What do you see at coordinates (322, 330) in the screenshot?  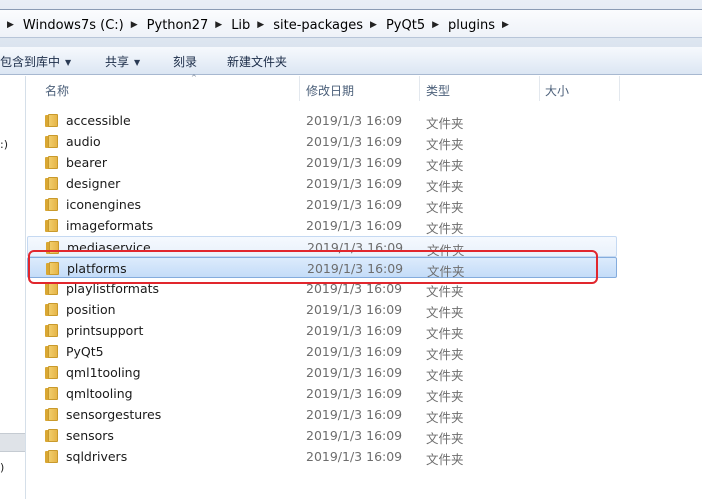 I see `file-row: printsupport 2019/1/3 16:09 文件夹` at bounding box center [322, 330].